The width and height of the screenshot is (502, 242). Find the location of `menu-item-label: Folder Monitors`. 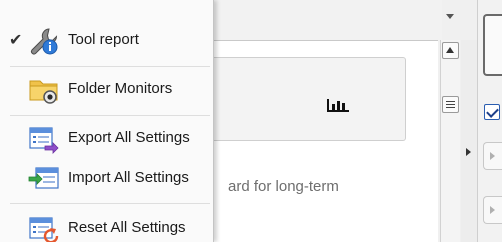

menu-item-label: Folder Monitors is located at coordinates (120, 88).